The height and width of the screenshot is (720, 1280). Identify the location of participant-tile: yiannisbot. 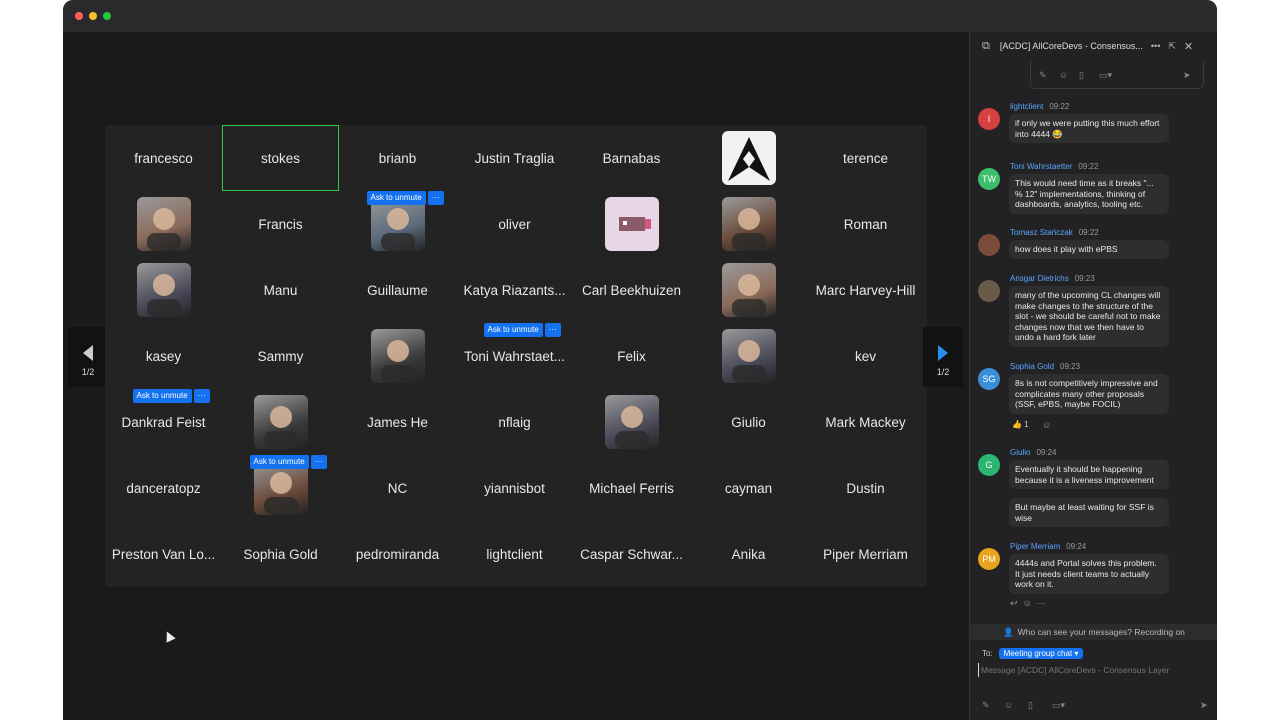
(514, 488).